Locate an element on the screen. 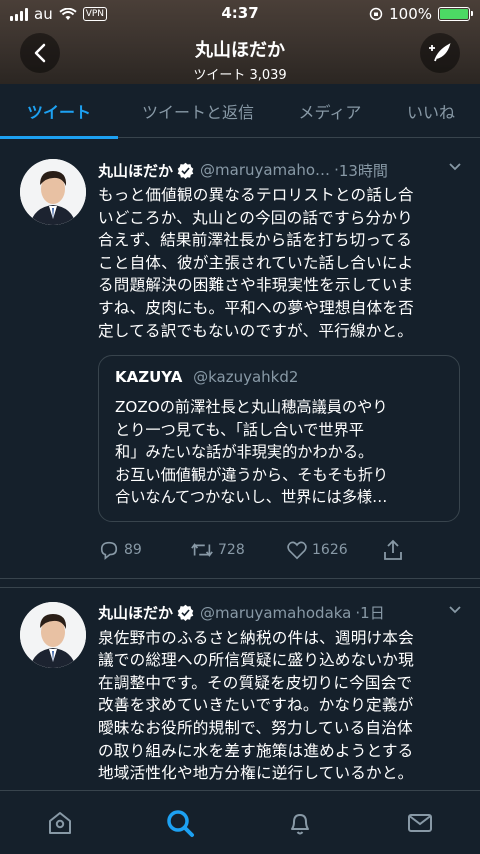  home-icon is located at coordinates (60, 822).